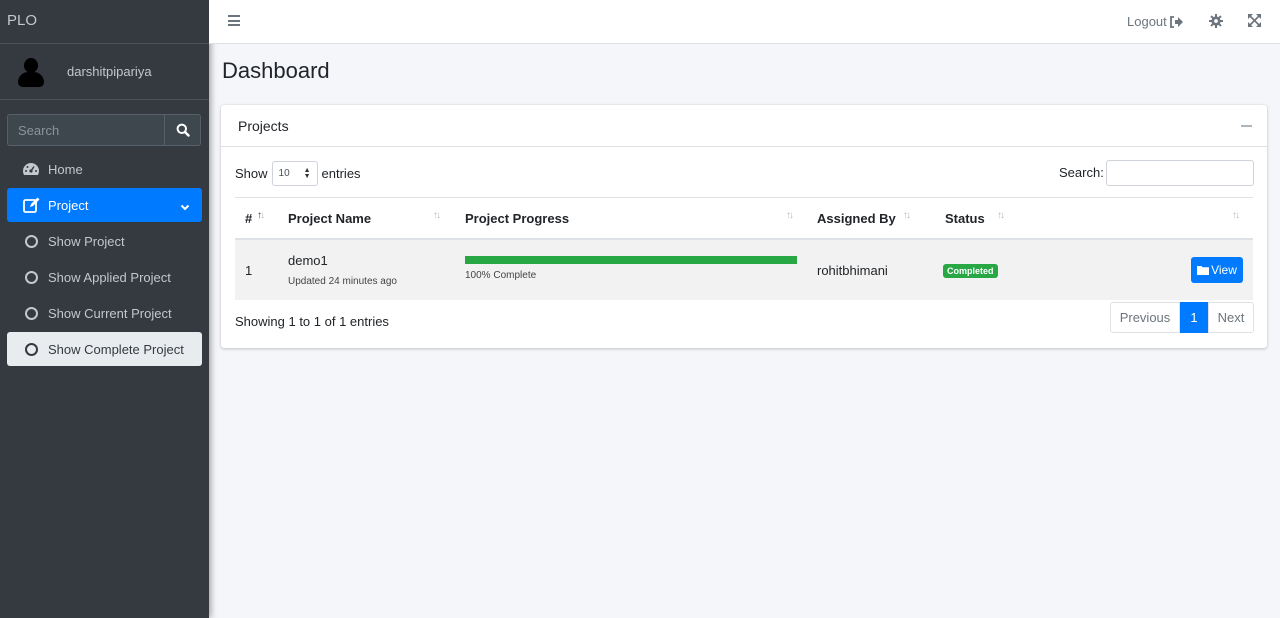 Image resolution: width=1280 pixels, height=618 pixels. I want to click on sidebar-item-show-current-project: Show Current Project, so click(104, 313).